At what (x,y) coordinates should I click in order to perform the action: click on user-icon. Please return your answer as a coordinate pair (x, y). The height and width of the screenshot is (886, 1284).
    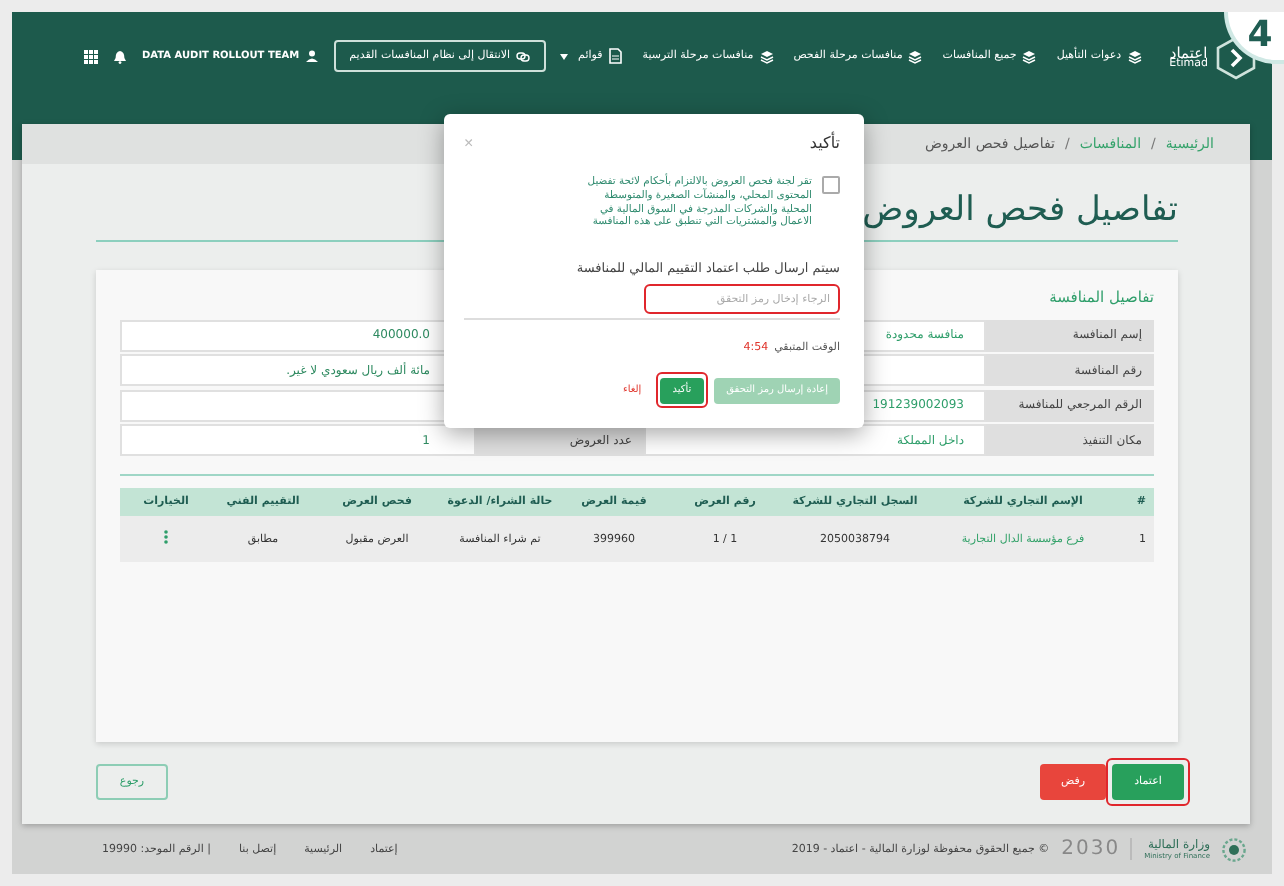
    Looking at the image, I should click on (311, 56).